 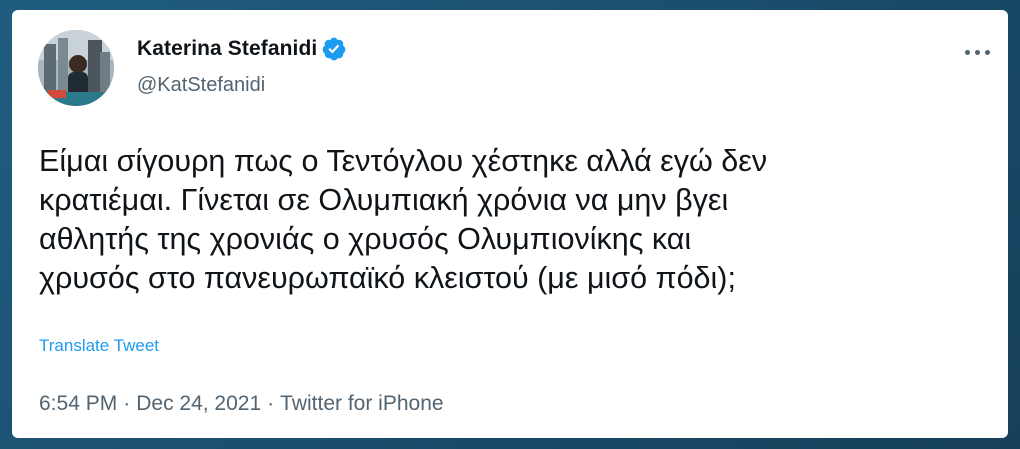 I want to click on author-avatar, so click(x=76, y=68).